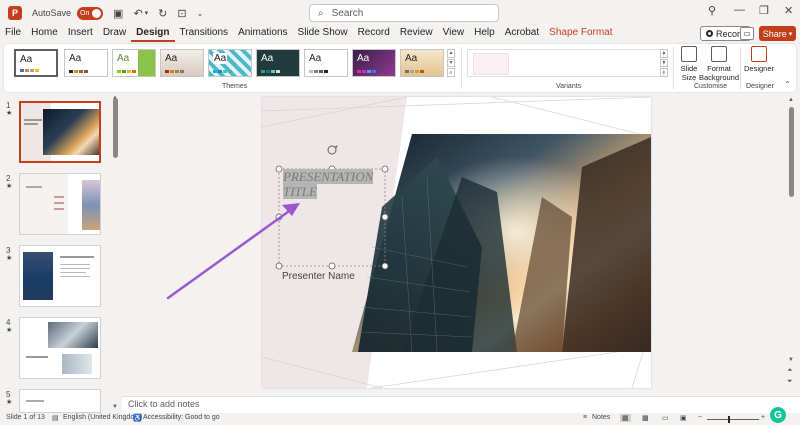  What do you see at coordinates (719, 54) in the screenshot?
I see `format-background-icon` at bounding box center [719, 54].